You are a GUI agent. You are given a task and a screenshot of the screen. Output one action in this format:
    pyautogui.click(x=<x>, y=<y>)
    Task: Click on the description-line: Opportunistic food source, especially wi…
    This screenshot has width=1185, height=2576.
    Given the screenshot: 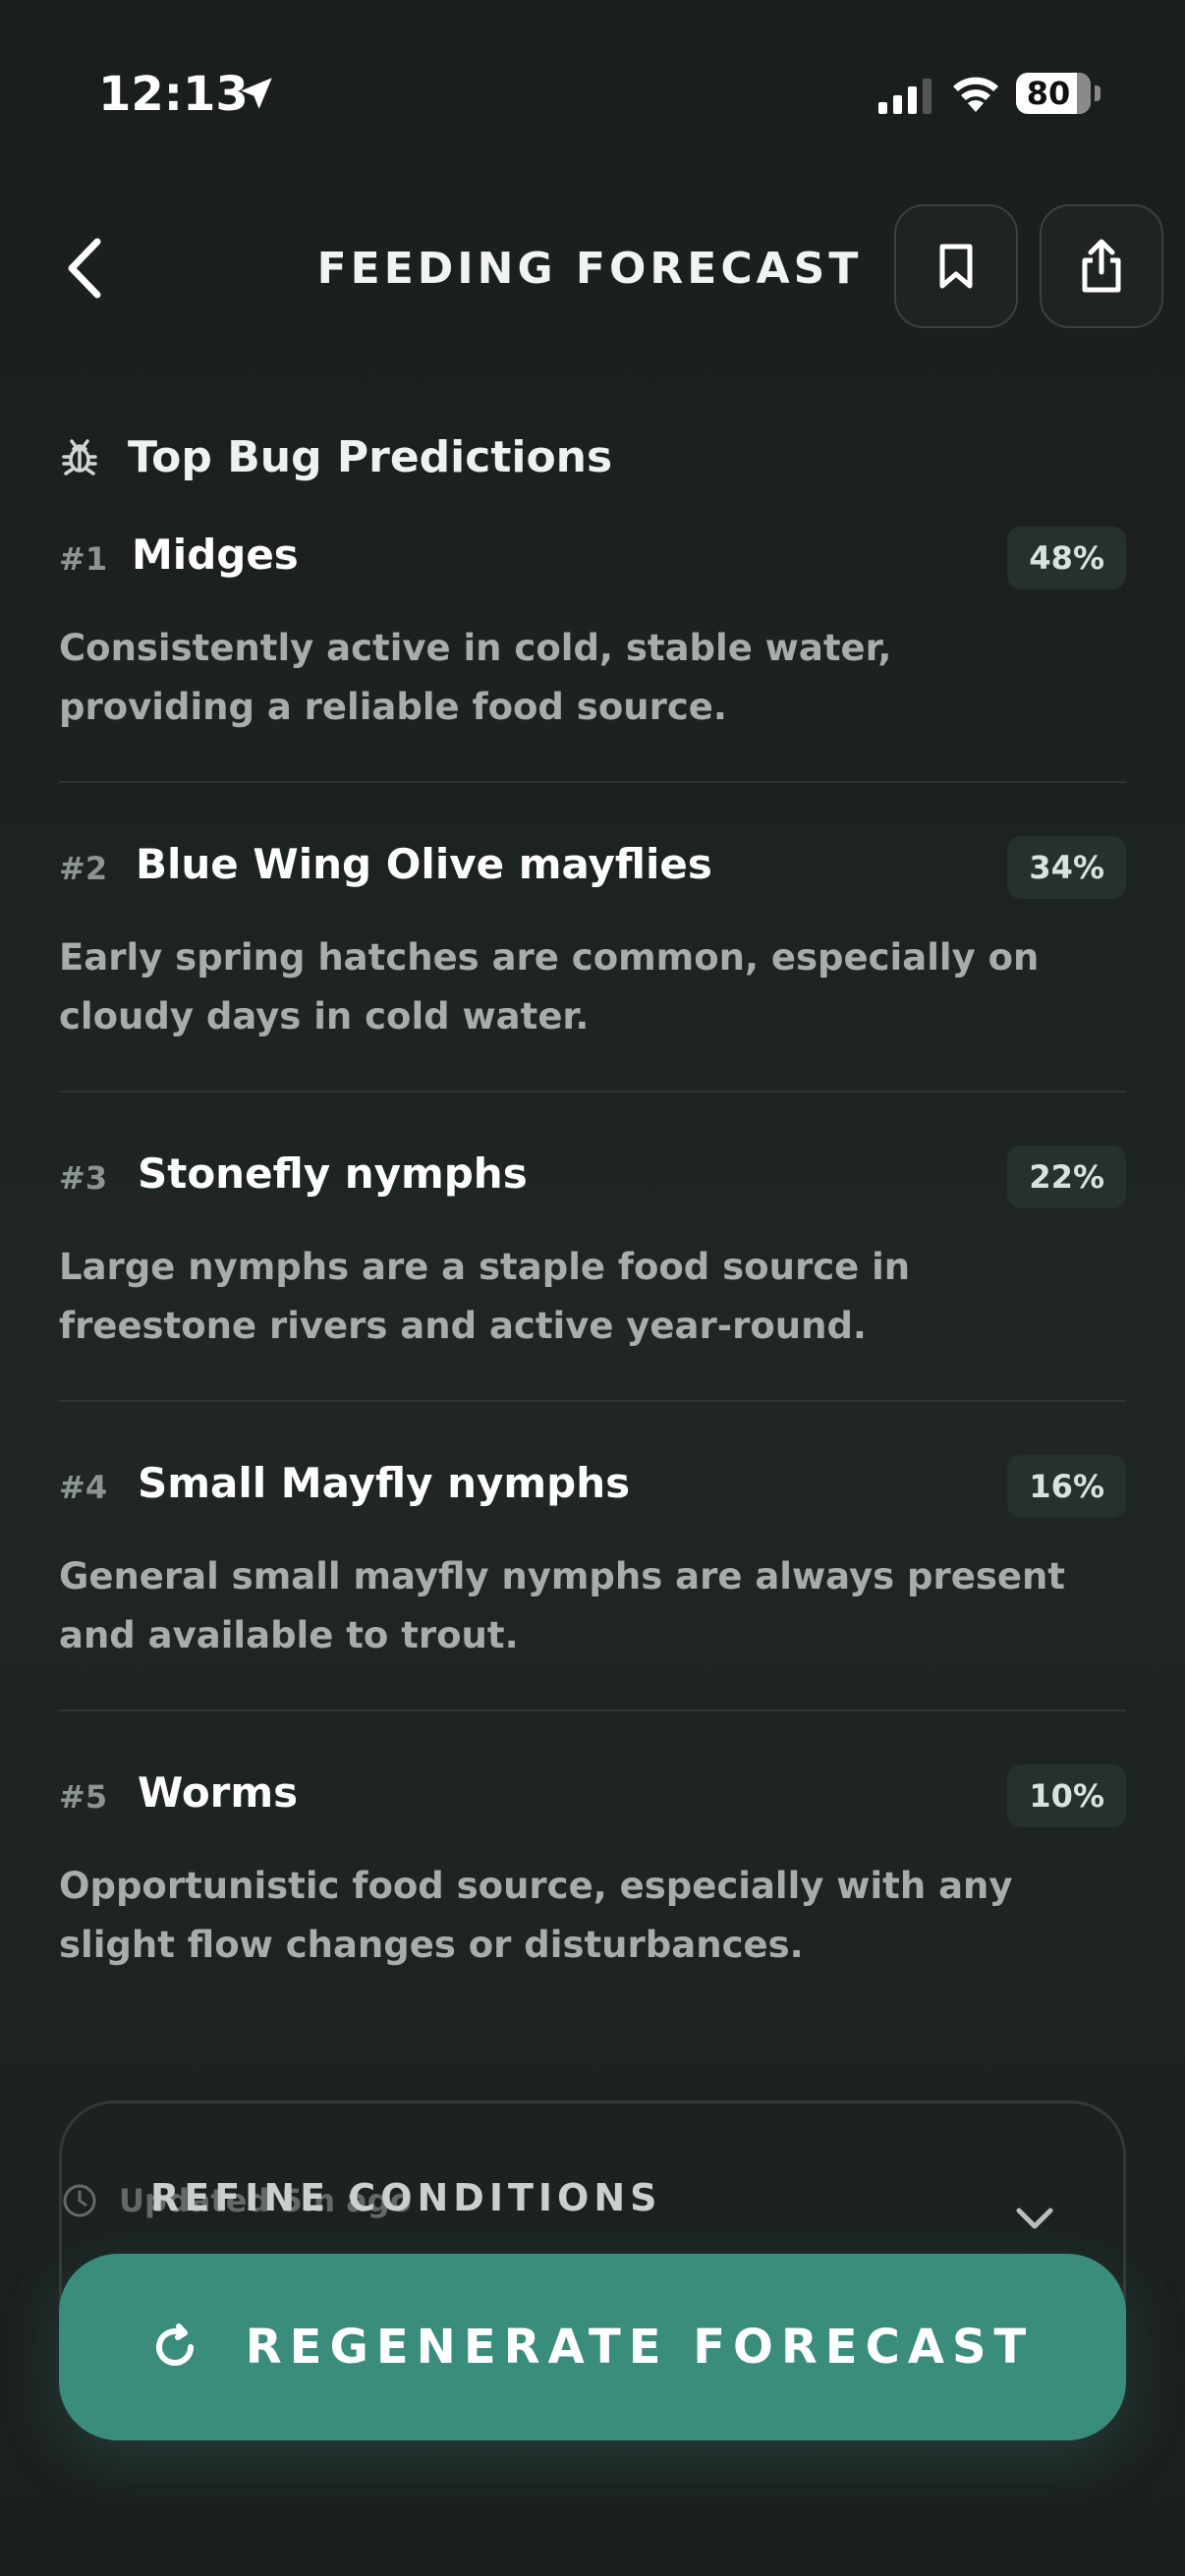 What is the action you would take?
    pyautogui.click(x=536, y=1886)
    